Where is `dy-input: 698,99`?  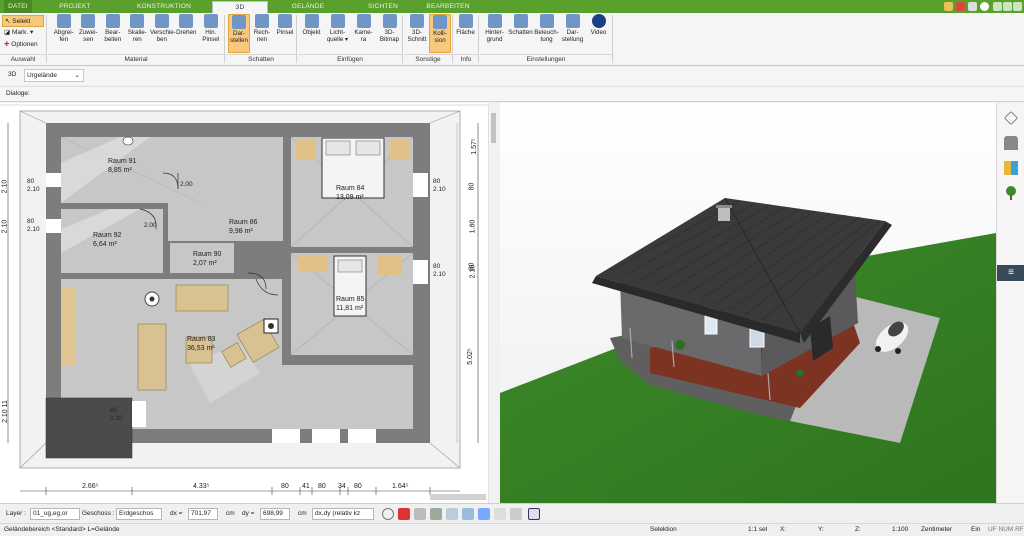
dy-input: 698,99 is located at coordinates (275, 514).